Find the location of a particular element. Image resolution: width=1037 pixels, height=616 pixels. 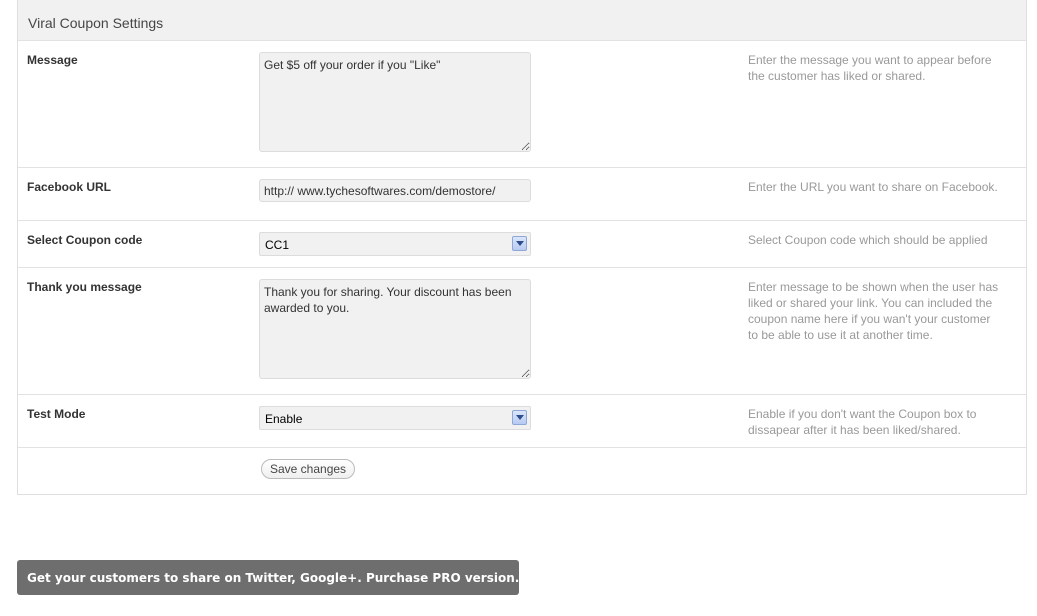

save-changes-button: Save changes is located at coordinates (308, 469).